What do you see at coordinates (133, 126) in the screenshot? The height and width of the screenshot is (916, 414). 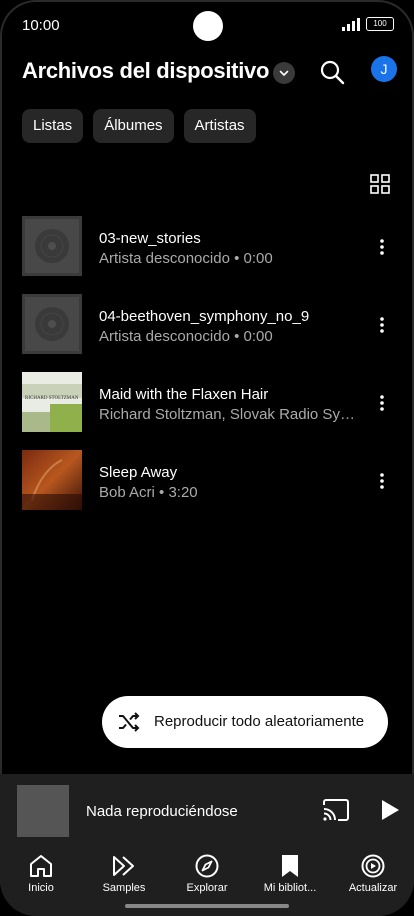 I see `chip-albumes: Álbumes` at bounding box center [133, 126].